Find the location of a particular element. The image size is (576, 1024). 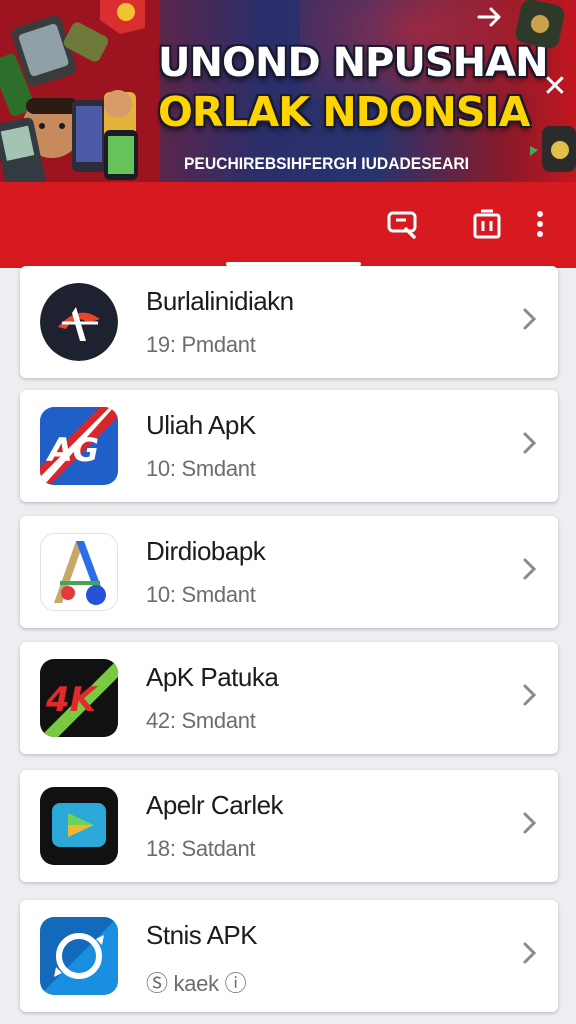

banner-subtitle: PEUCHIREBSIHFERGH IUDADESEARI is located at coordinates (327, 163).